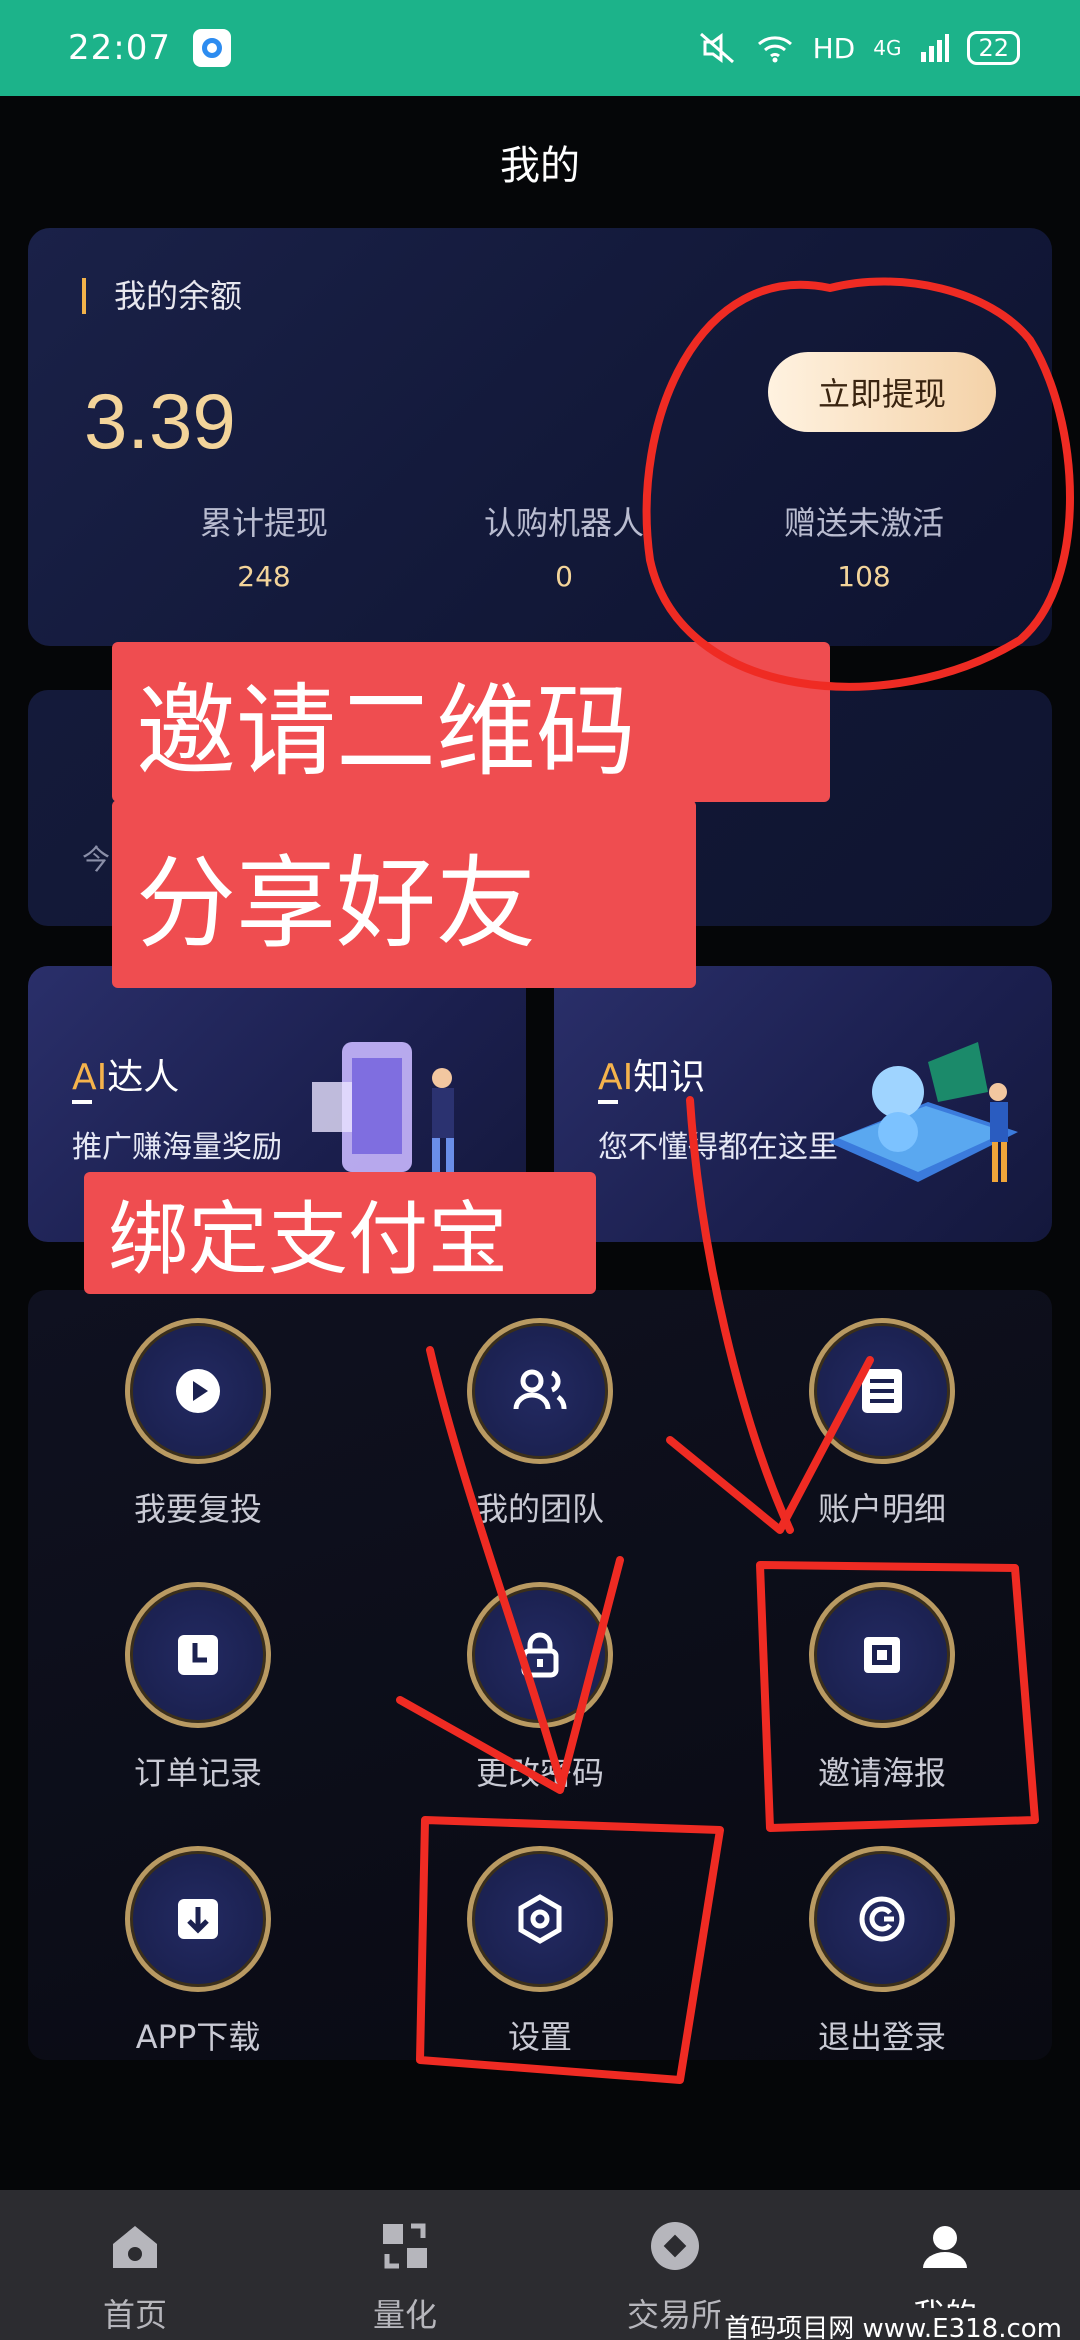 The image size is (1080, 2340). I want to click on menu-order-history: 订单记录, so click(198, 1702).